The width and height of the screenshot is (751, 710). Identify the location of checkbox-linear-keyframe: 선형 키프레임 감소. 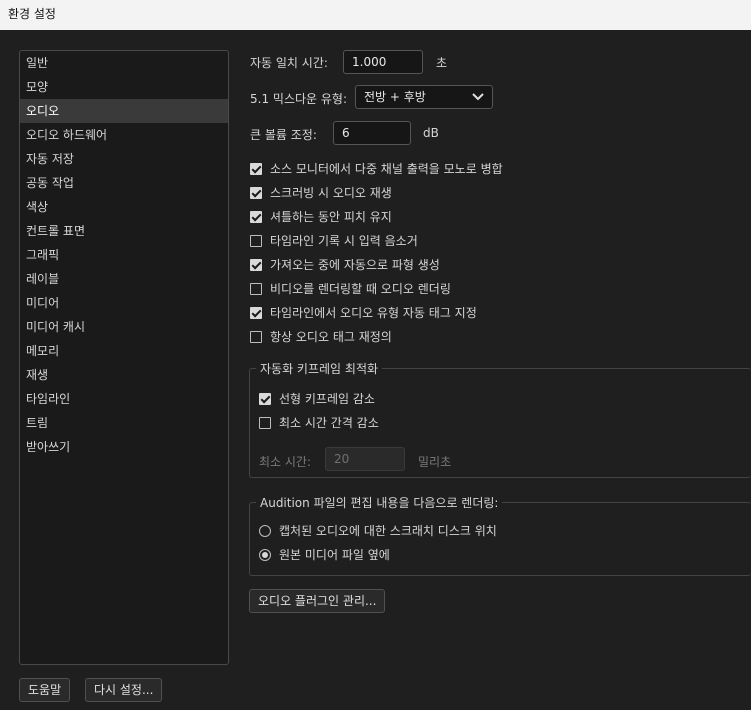
(317, 399).